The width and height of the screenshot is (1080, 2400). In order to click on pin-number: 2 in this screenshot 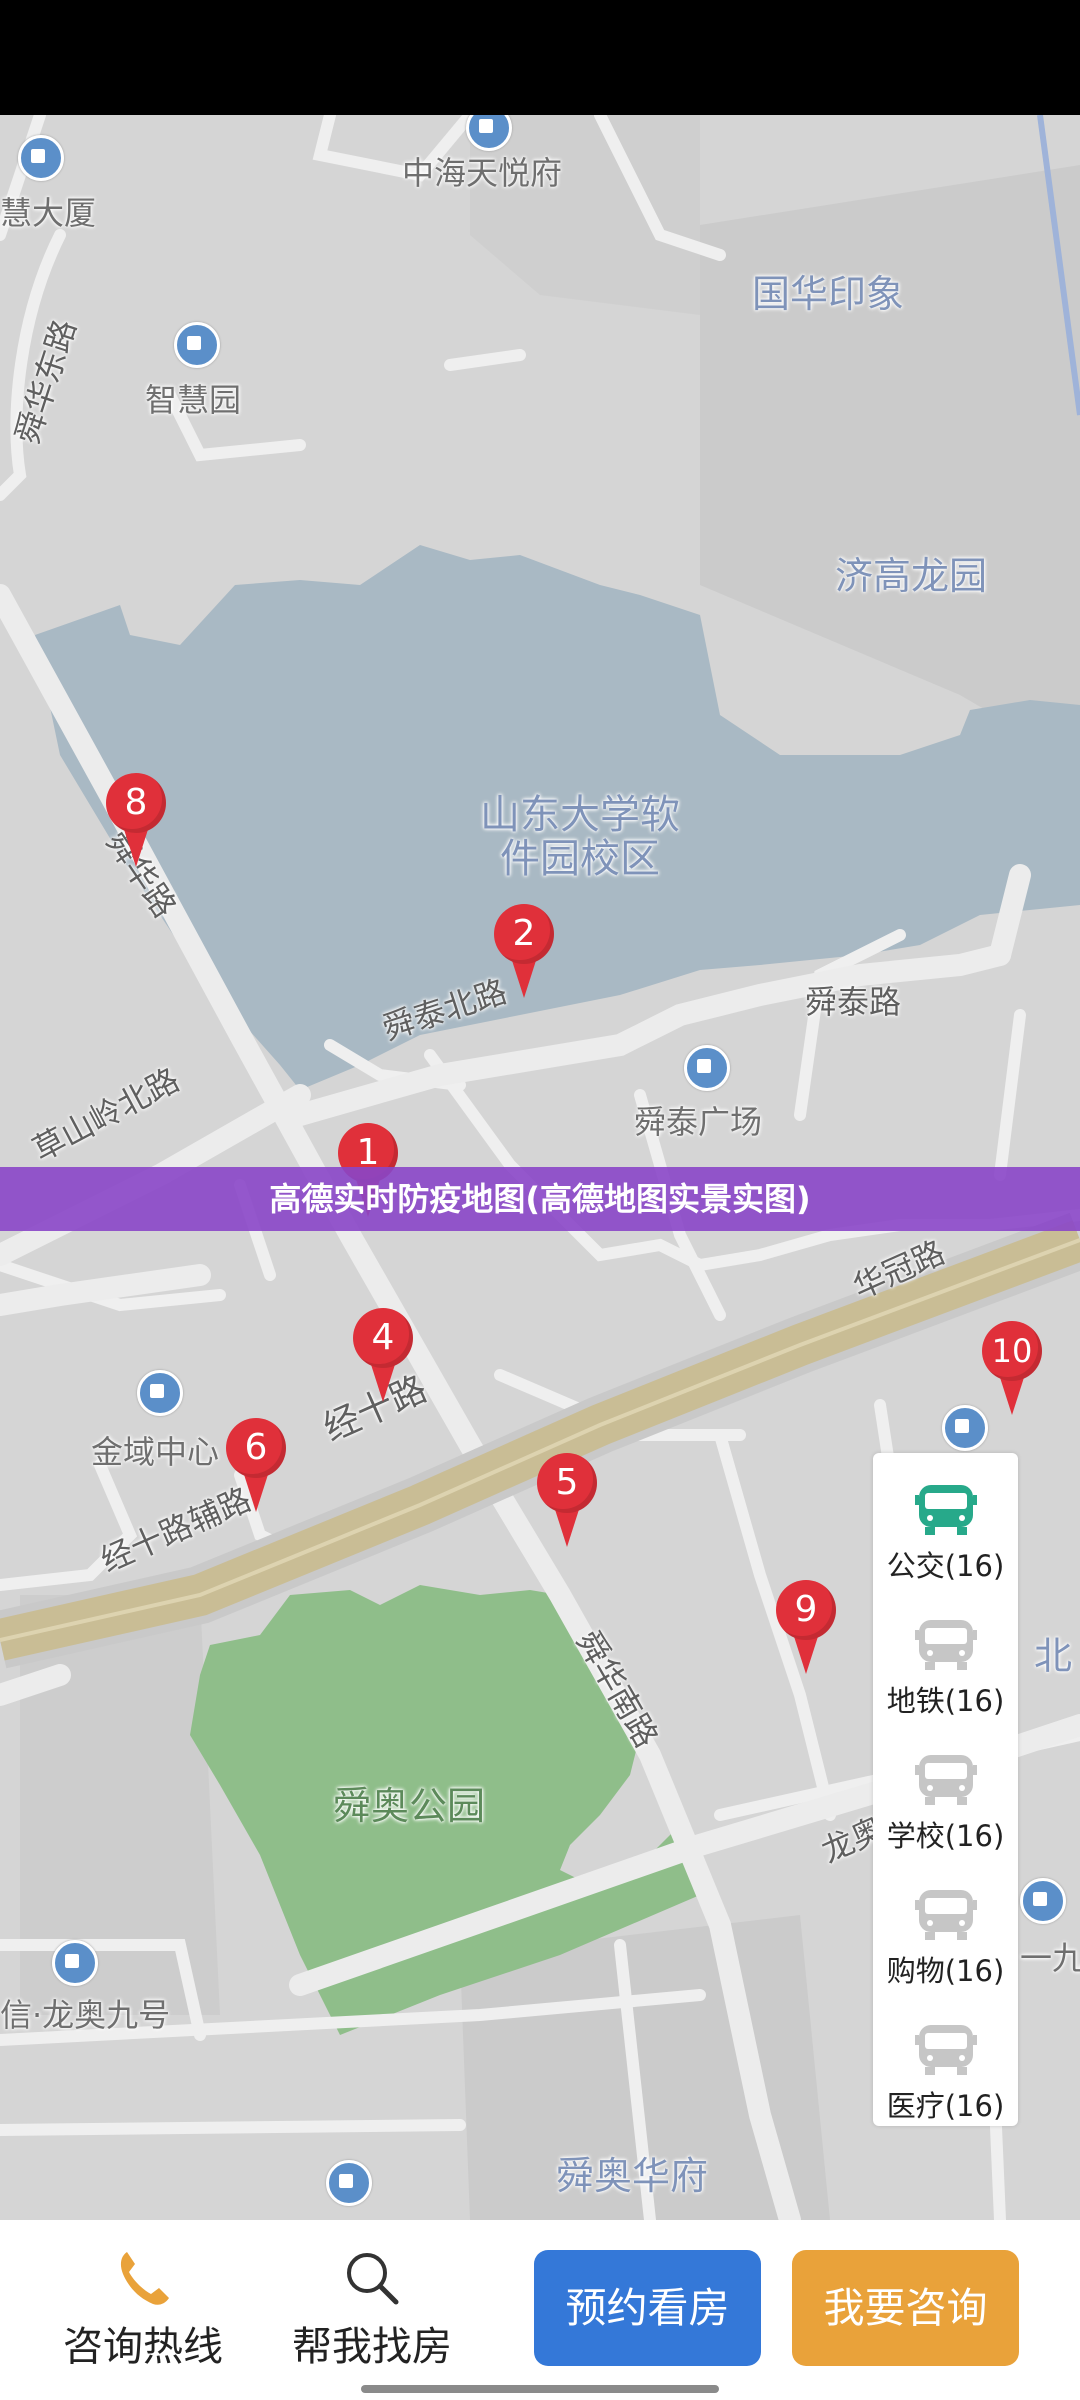, I will do `click(524, 933)`.